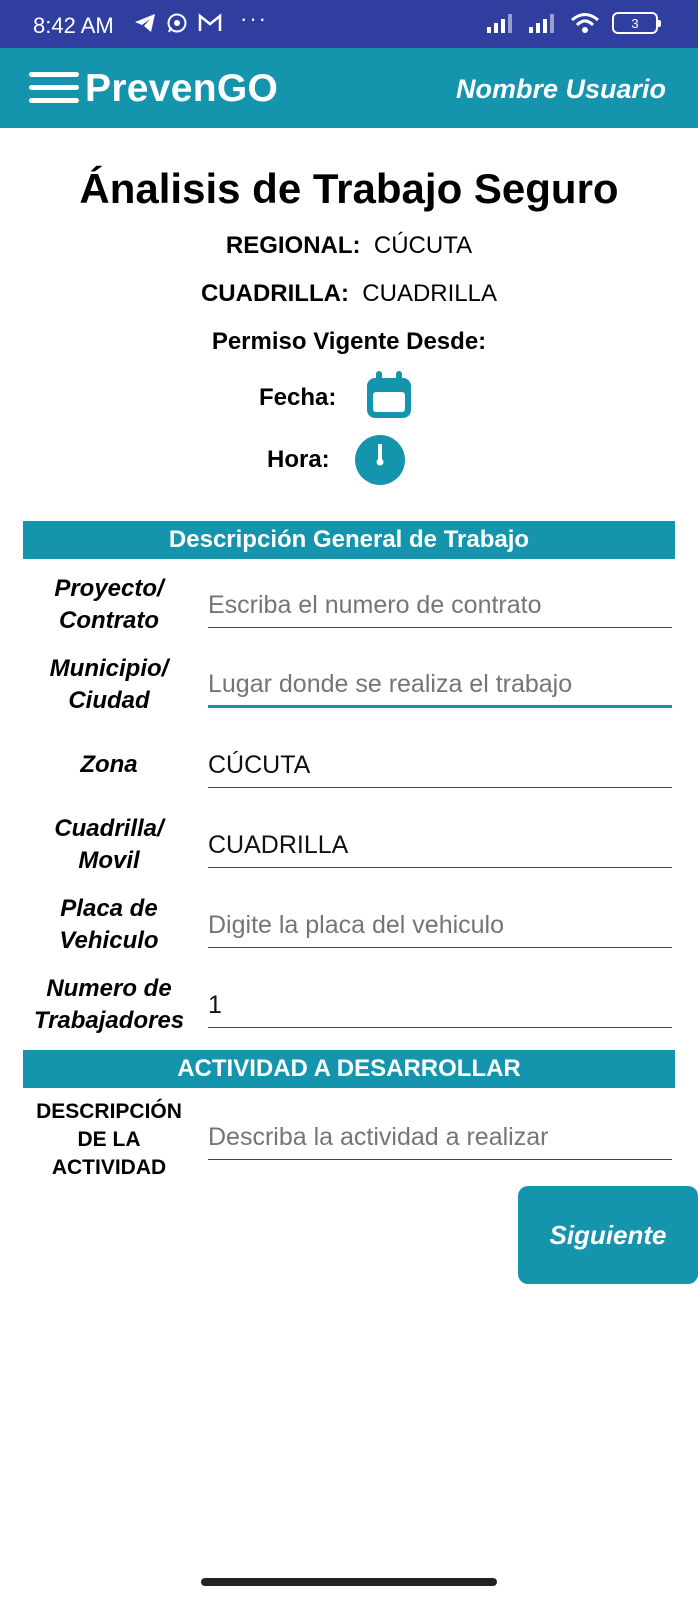  I want to click on next-button: Siguiente, so click(608, 1235).